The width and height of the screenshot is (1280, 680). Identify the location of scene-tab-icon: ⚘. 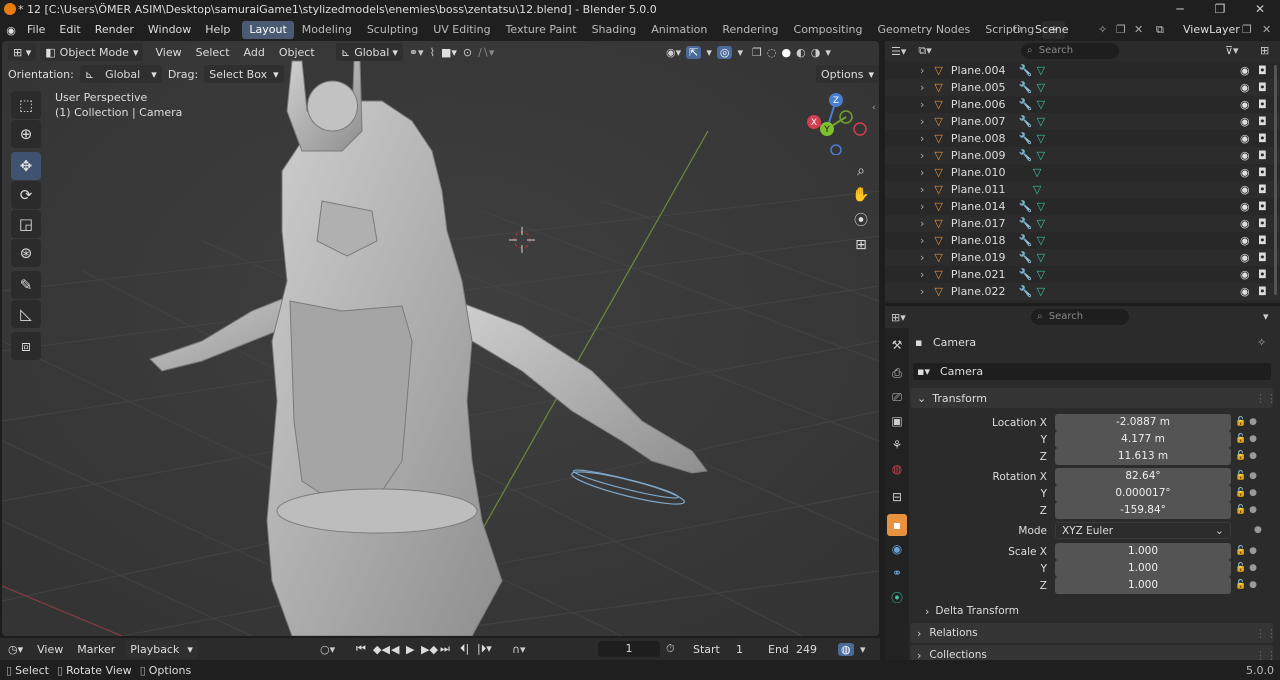
(897, 445).